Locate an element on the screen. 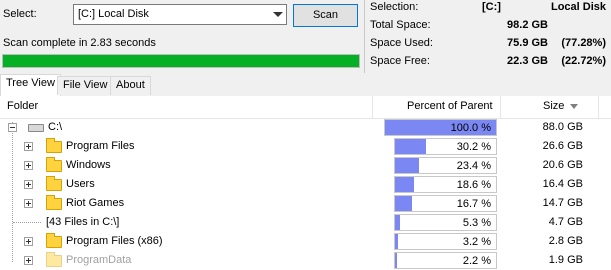 This screenshot has height=270, width=611. selection-name: Local Disk is located at coordinates (578, 7).